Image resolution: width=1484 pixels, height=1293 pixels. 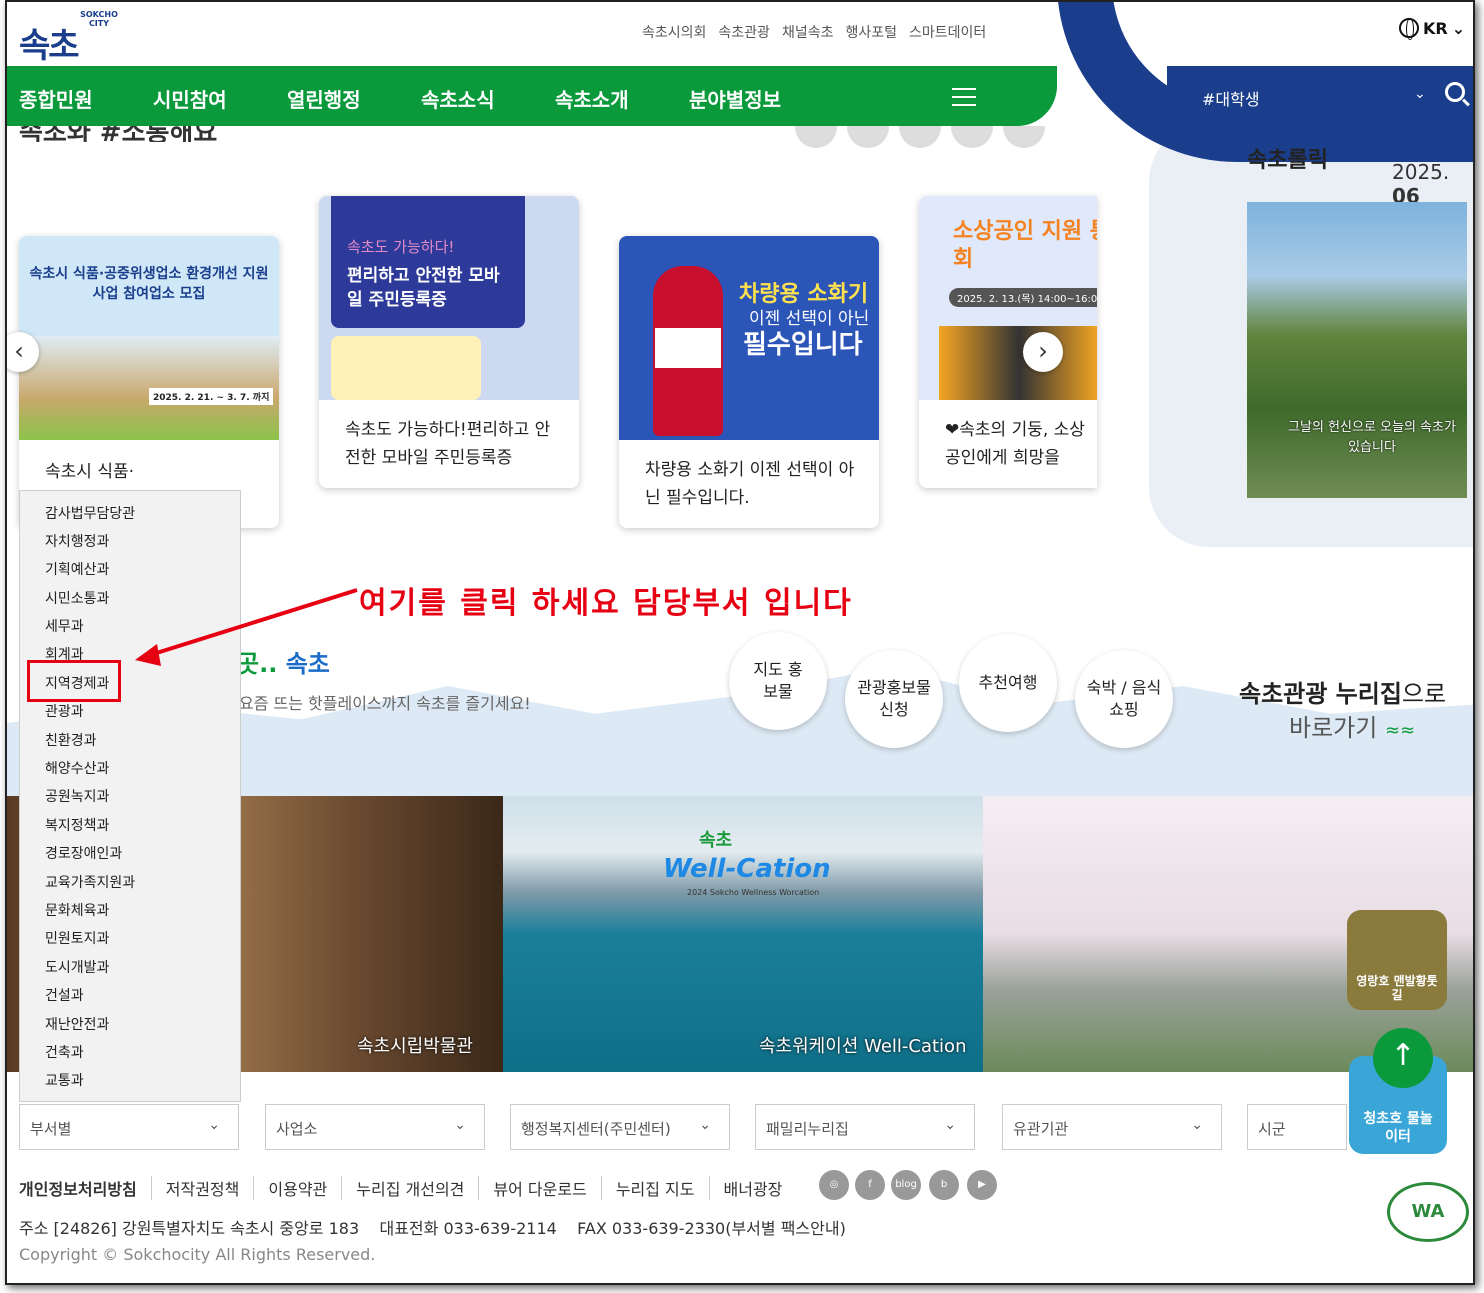 I want to click on select-related-value: 유관기관, so click(x=1041, y=1129).